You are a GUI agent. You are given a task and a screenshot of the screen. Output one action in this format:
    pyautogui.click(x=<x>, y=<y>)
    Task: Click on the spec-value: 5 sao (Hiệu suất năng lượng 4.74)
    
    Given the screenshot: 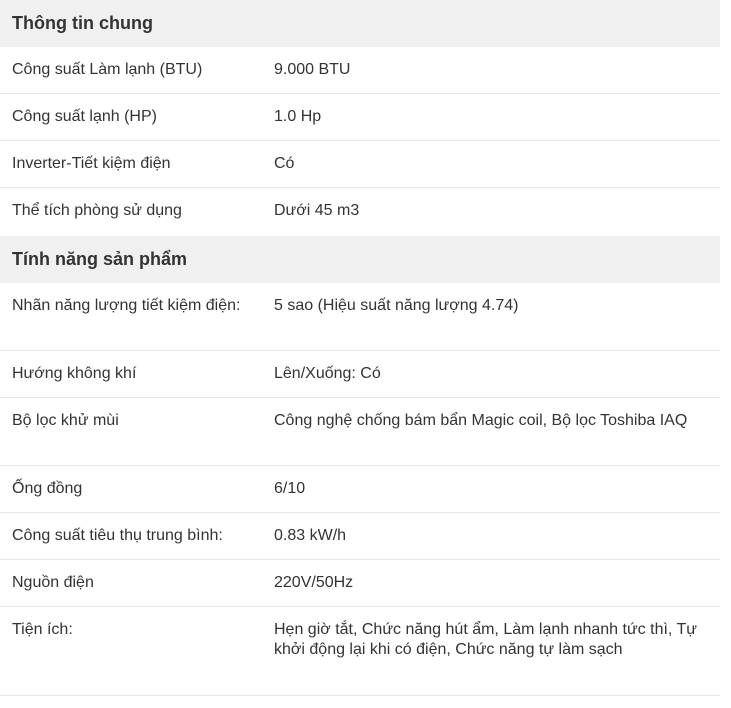 What is the action you would take?
    pyautogui.click(x=396, y=305)
    